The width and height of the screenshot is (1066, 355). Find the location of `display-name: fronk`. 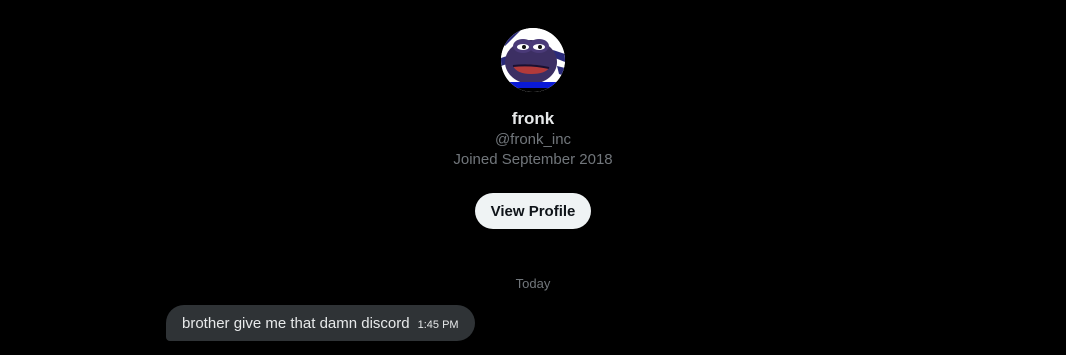

display-name: fronk is located at coordinates (533, 118).